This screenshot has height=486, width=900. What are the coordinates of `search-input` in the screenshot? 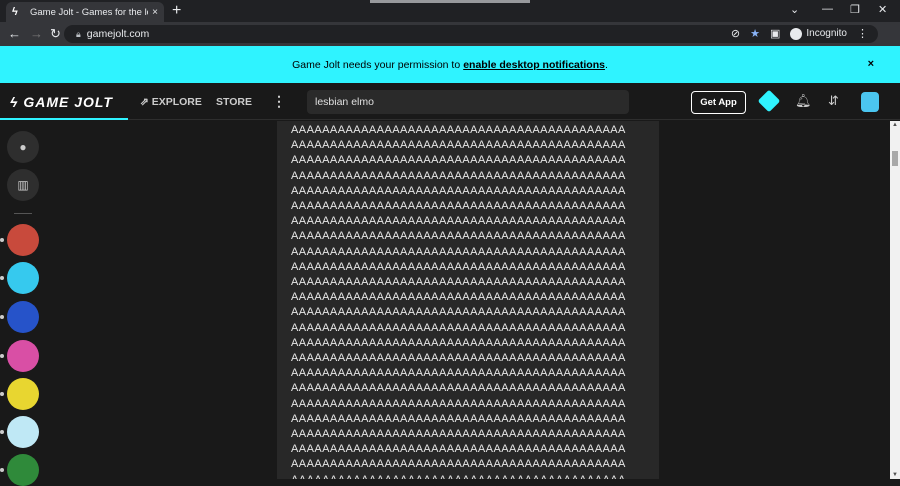 It's located at (468, 102).